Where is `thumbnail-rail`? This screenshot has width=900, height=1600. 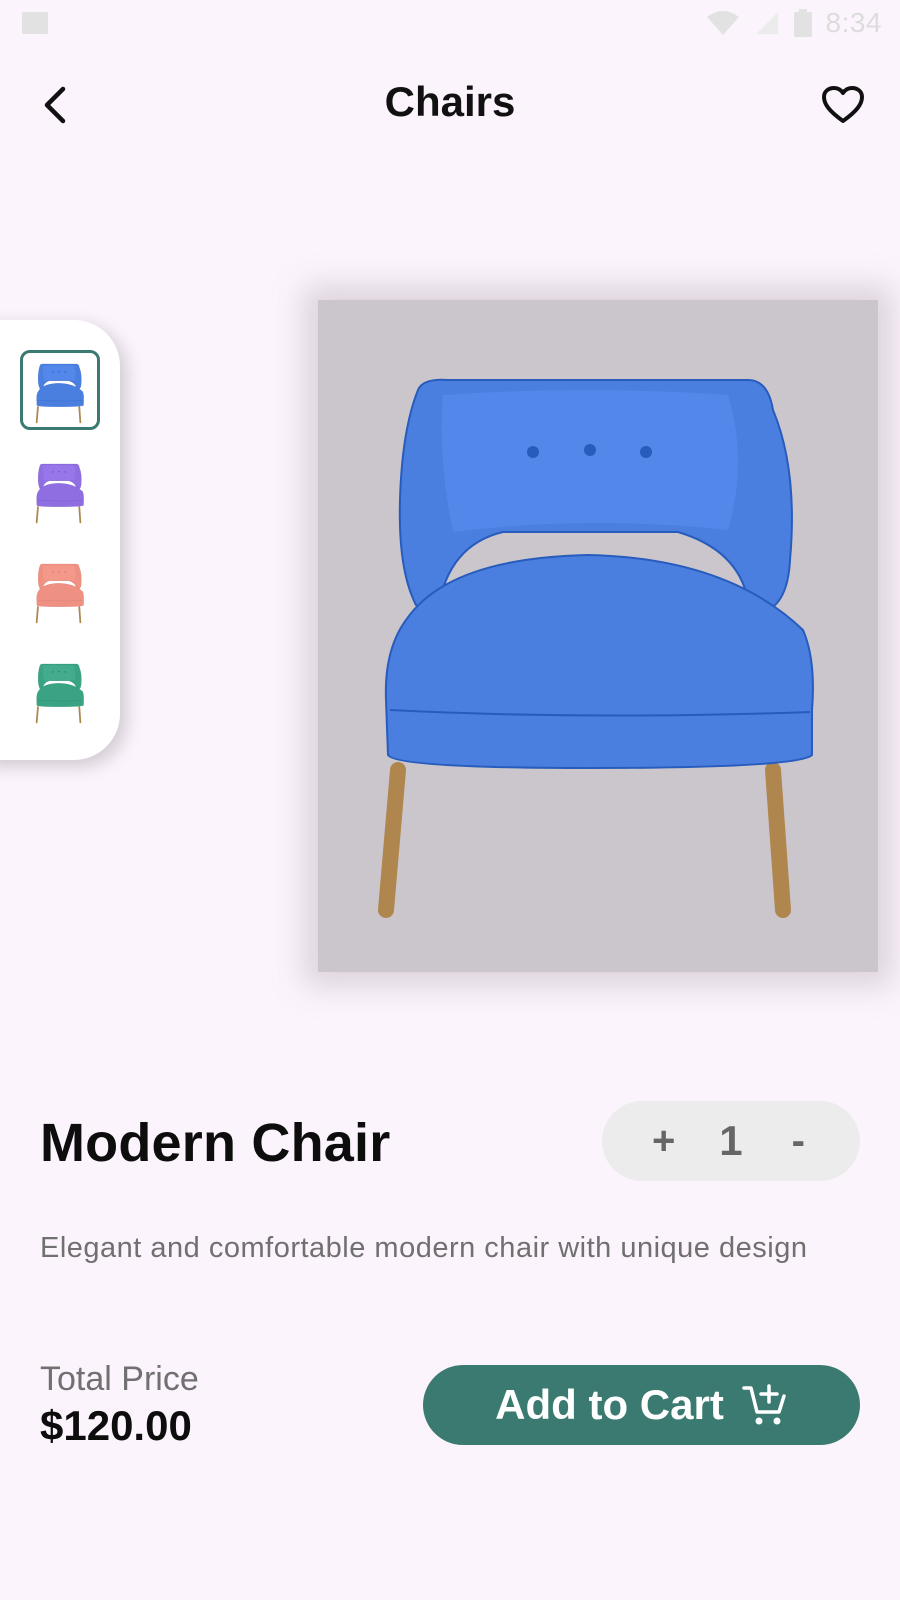 thumbnail-rail is located at coordinates (60, 540).